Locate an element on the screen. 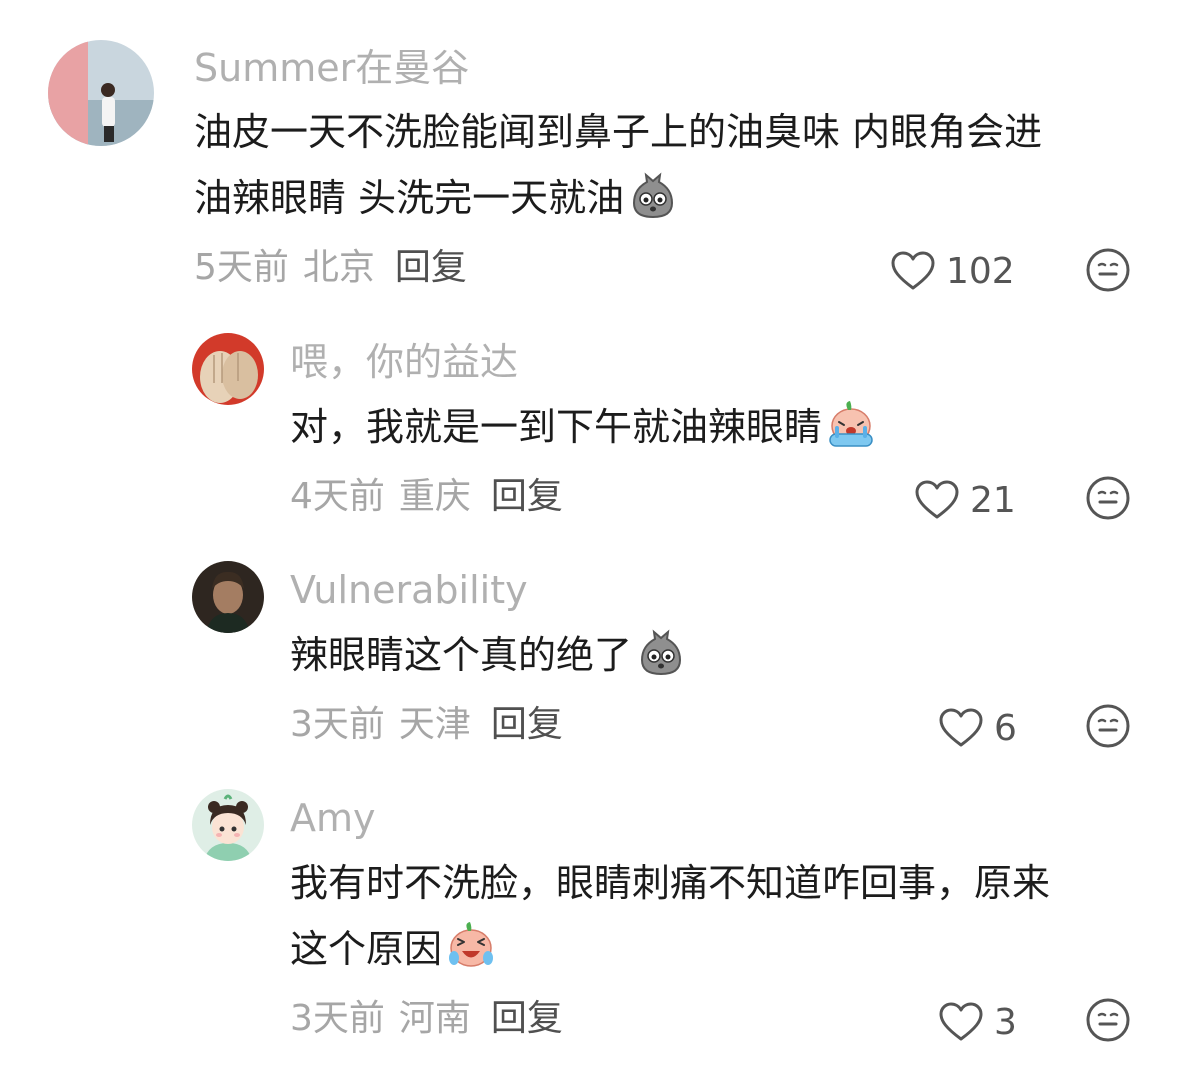  location: 河南 is located at coordinates (434, 1018).